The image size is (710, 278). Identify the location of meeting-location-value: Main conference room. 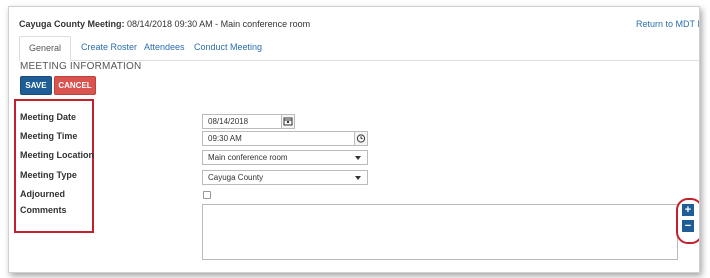
(248, 157).